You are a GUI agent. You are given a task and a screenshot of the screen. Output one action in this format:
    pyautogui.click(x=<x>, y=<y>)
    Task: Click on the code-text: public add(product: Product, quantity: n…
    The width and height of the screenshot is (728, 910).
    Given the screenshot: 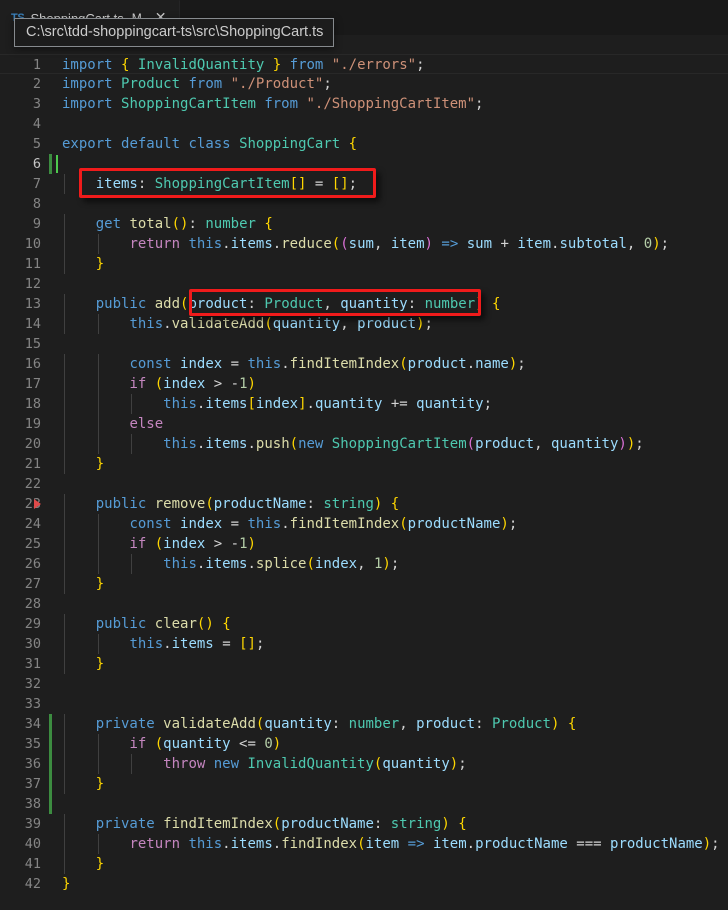 What is the action you would take?
    pyautogui.click(x=392, y=304)
    